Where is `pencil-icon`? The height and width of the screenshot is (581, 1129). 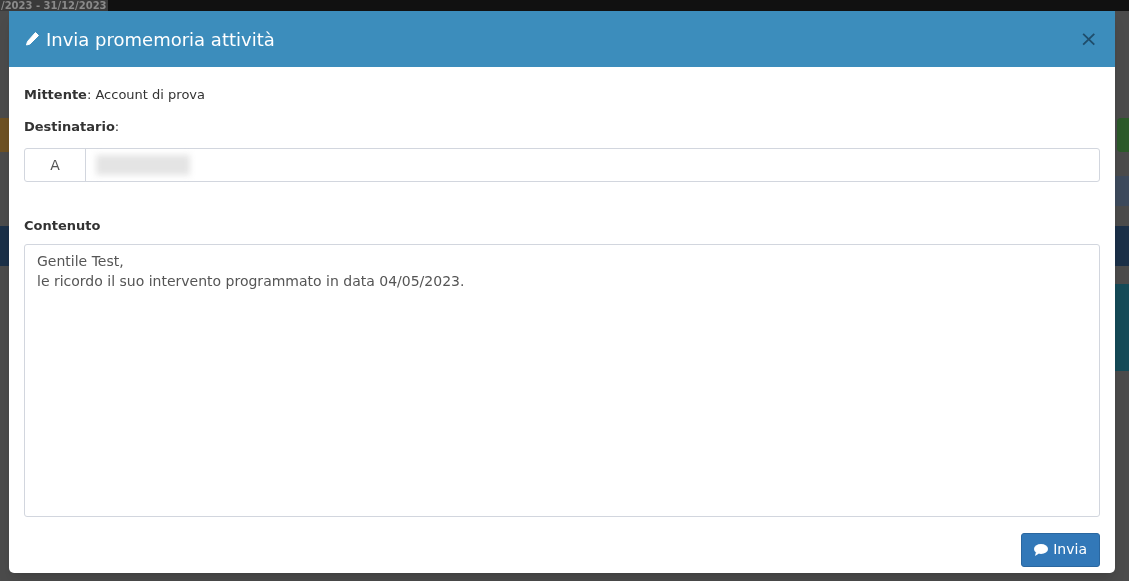 pencil-icon is located at coordinates (32, 39).